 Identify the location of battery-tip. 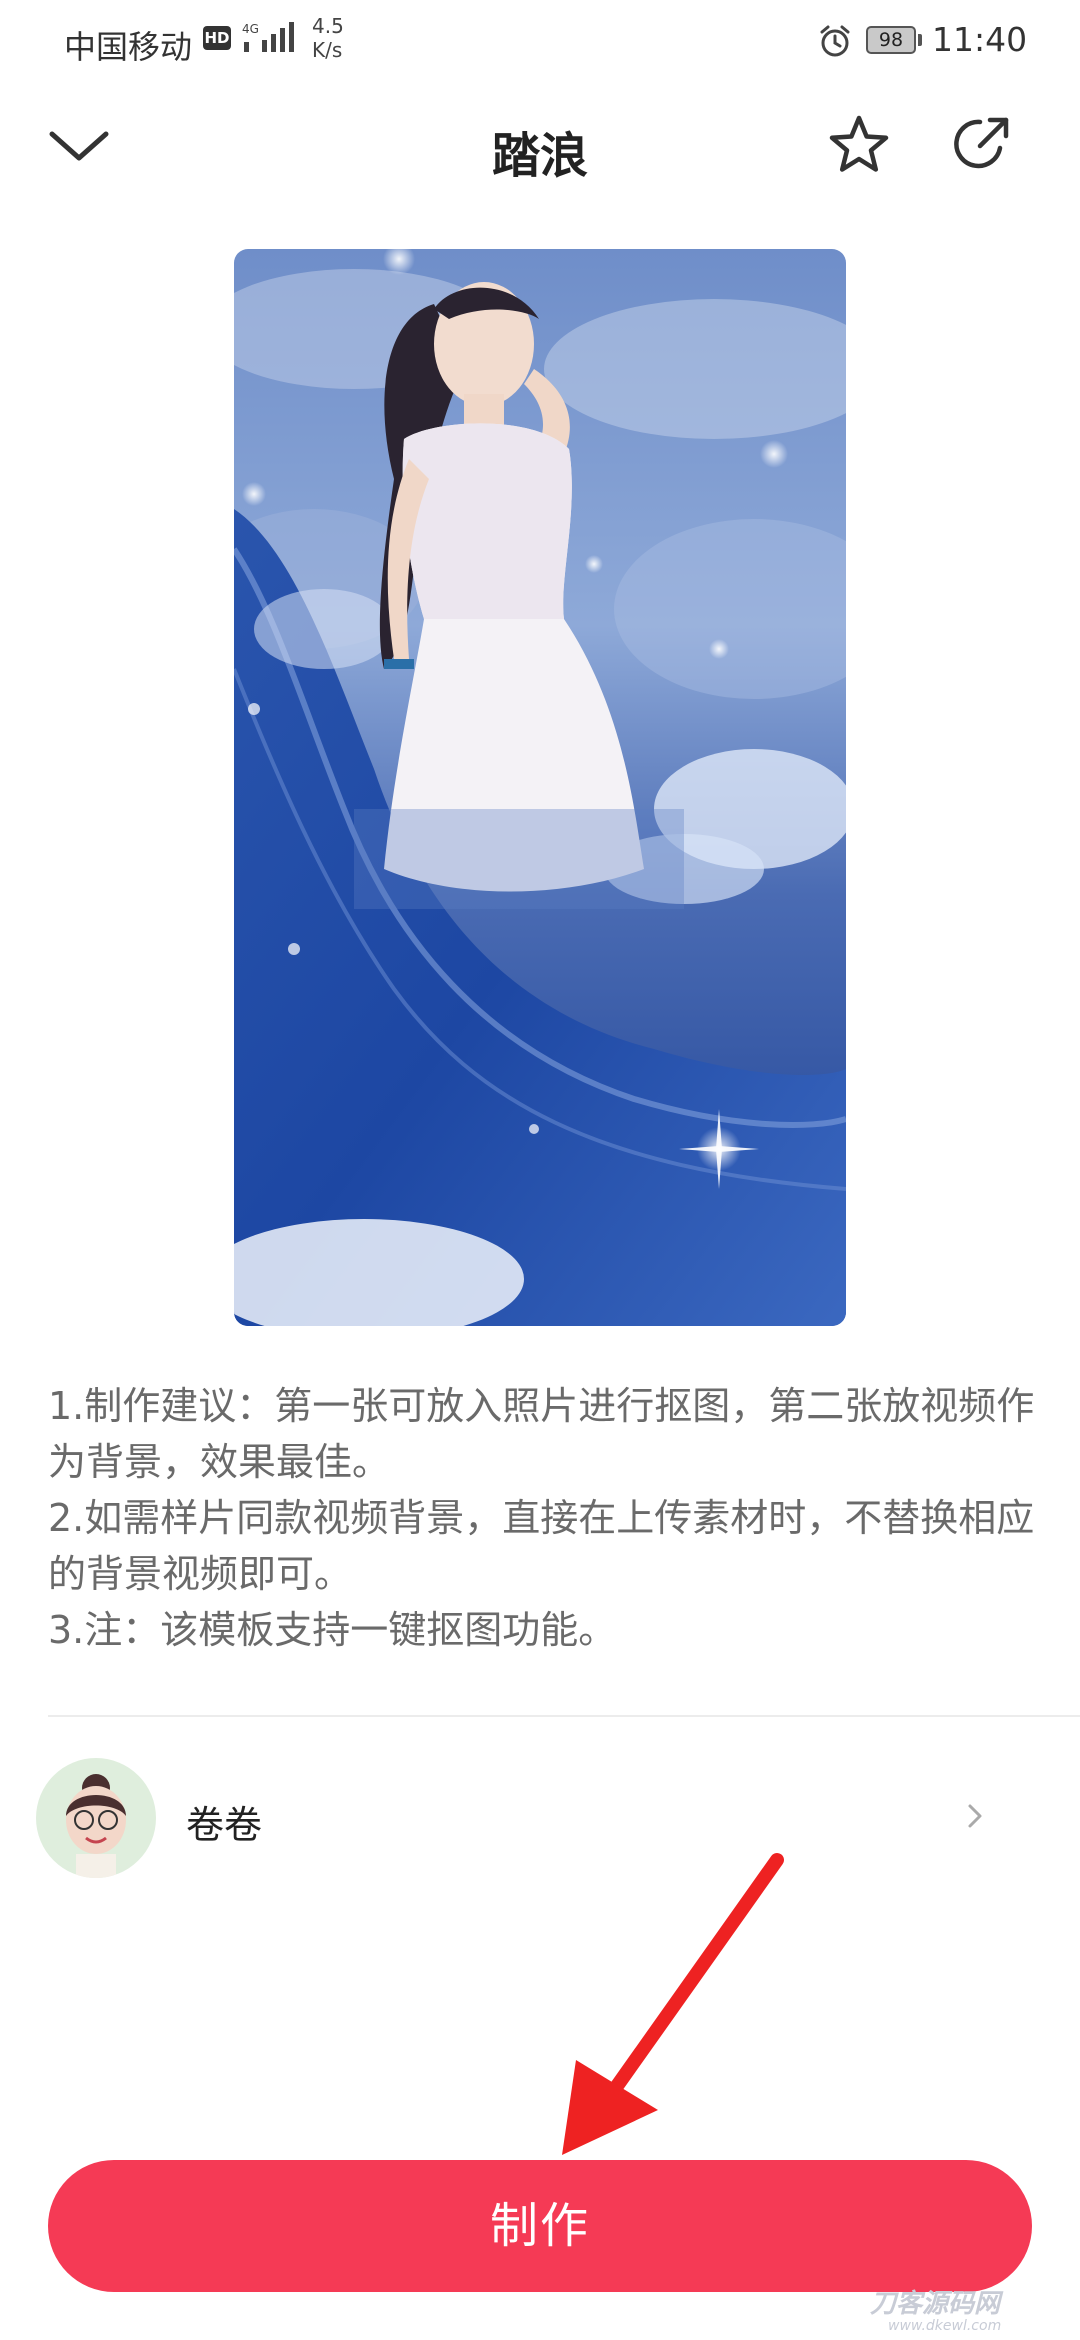
(920, 40).